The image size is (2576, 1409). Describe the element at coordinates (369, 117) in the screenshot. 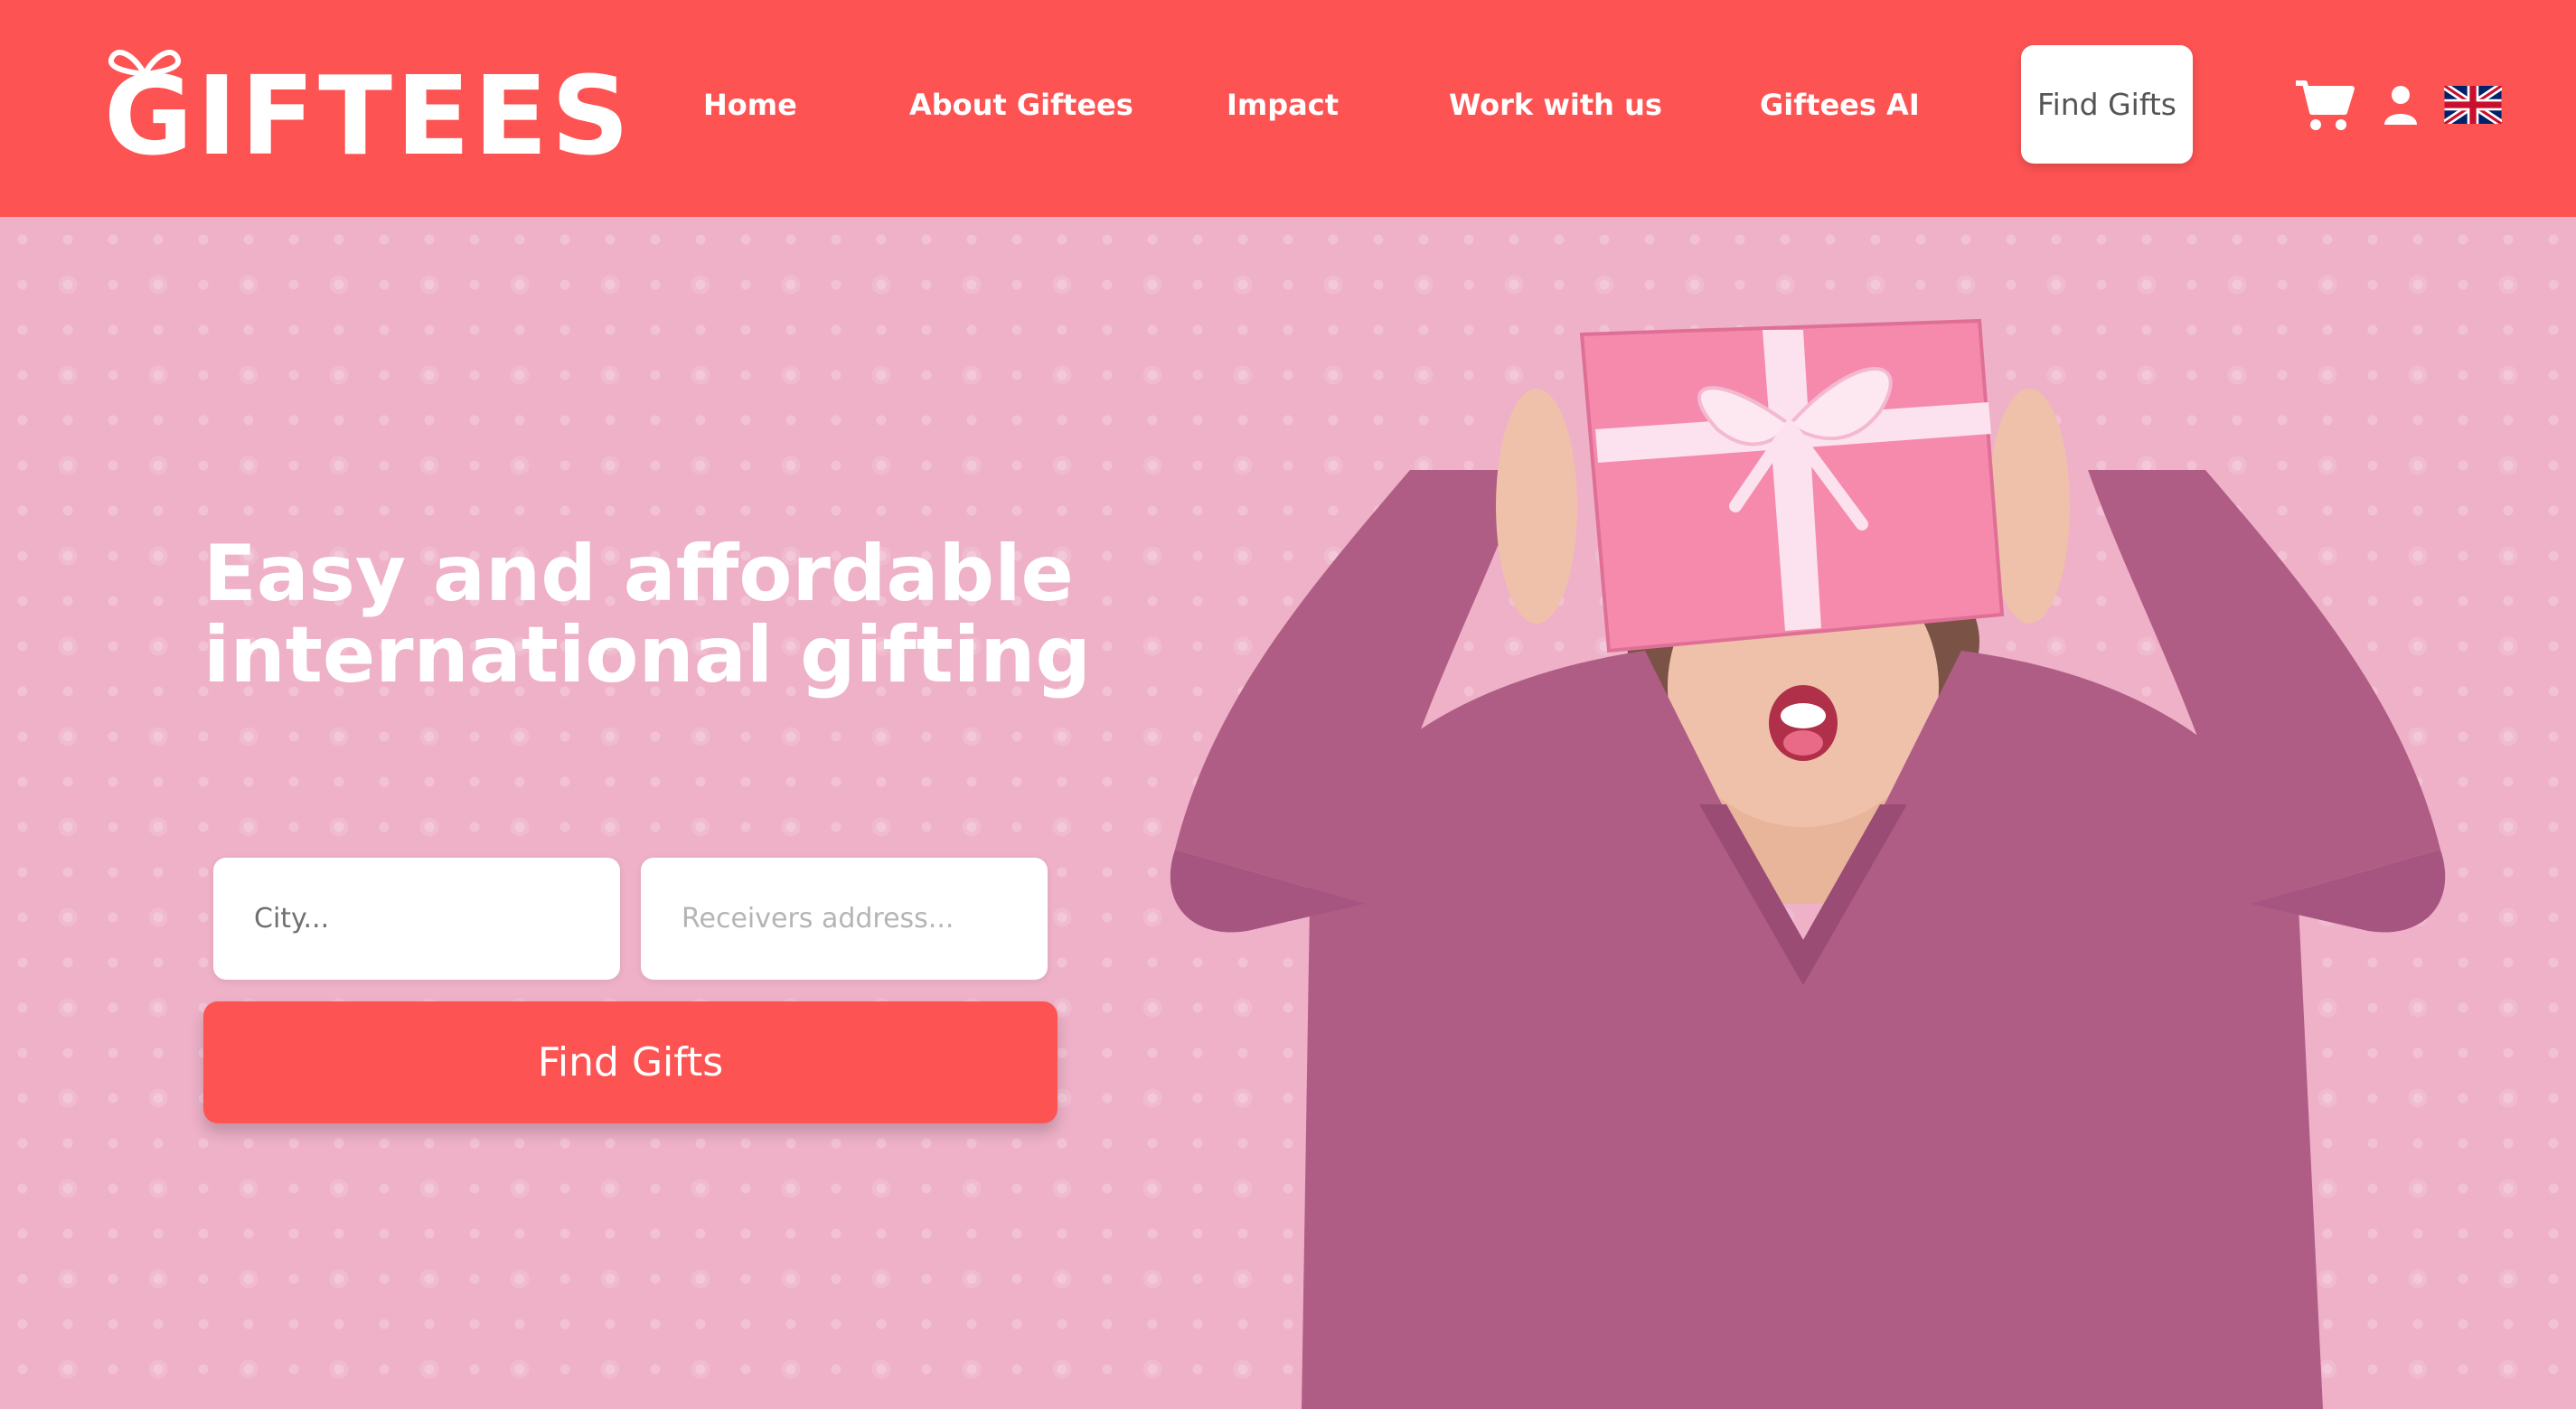

I see `logo-wordmark: GIFTEES` at that location.